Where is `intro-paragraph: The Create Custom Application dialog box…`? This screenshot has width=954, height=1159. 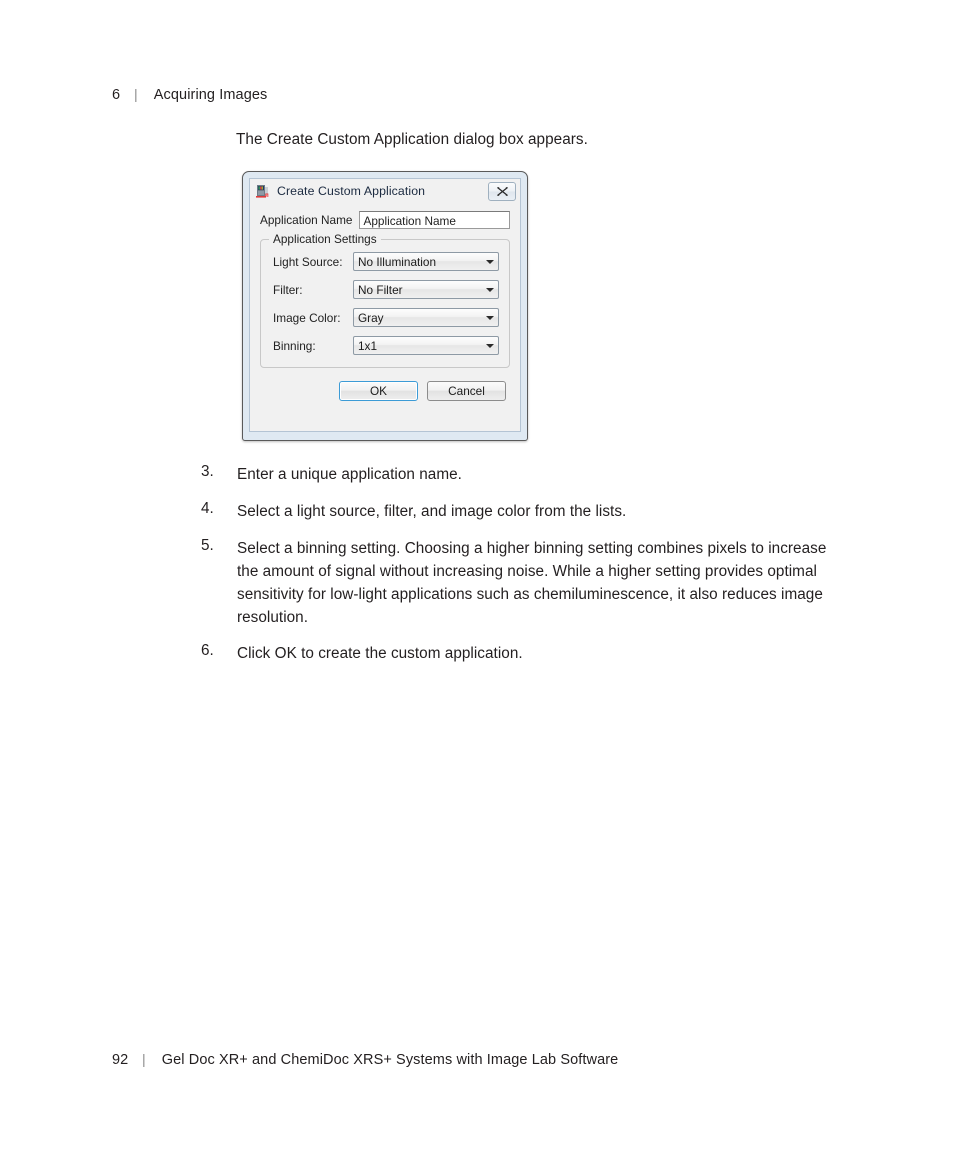
intro-paragraph: The Create Custom Application dialog box… is located at coordinates (412, 139).